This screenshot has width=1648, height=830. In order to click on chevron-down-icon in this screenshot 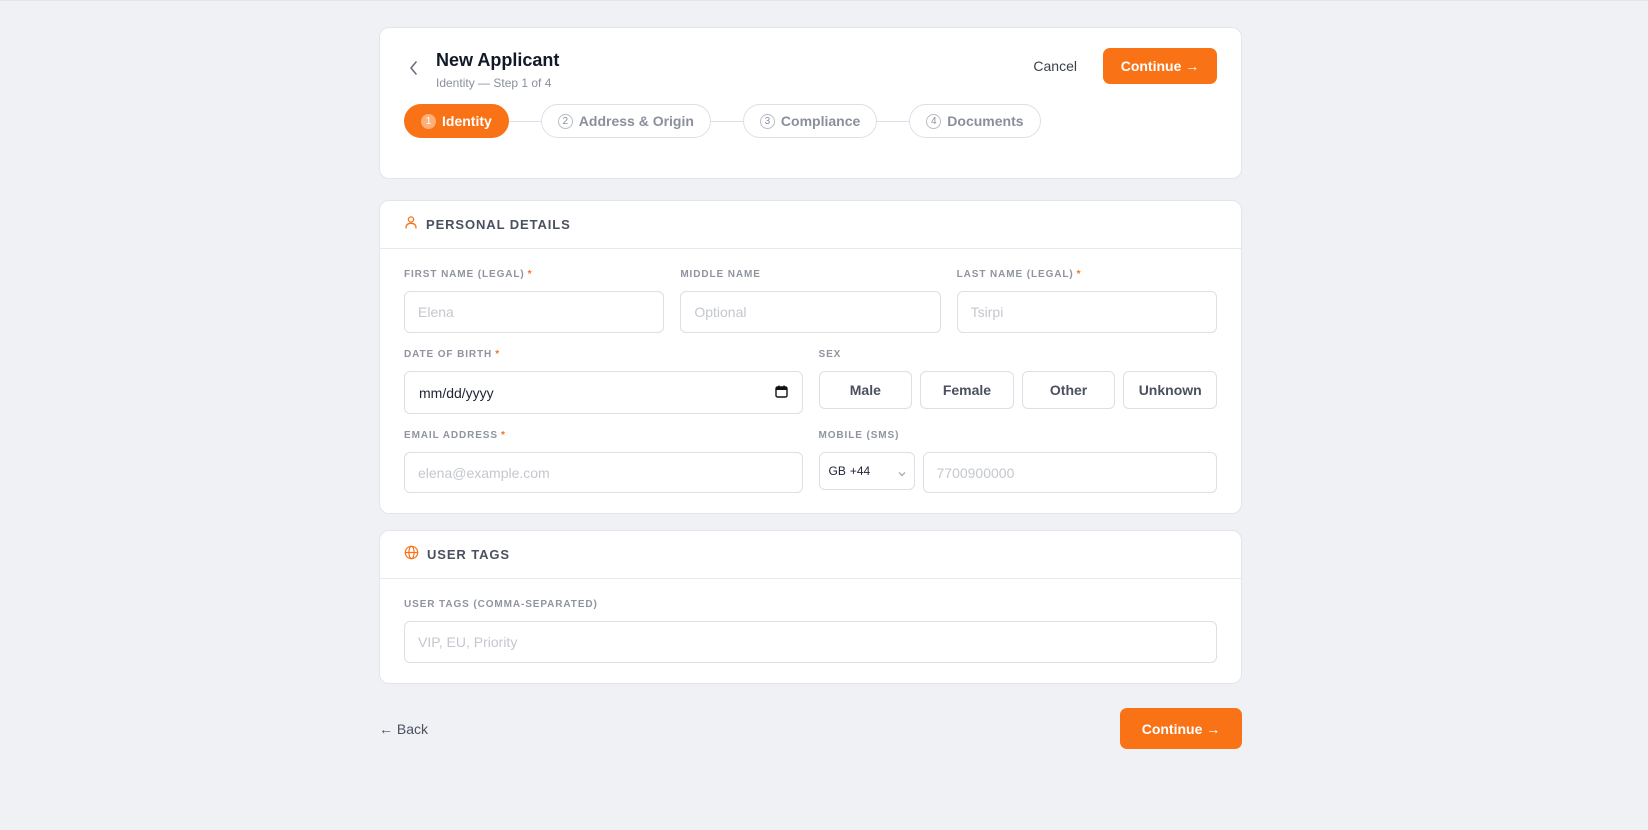, I will do `click(902, 473)`.